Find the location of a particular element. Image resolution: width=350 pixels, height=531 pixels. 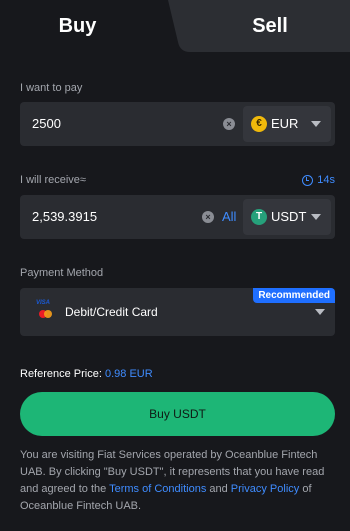

privacy-policy-link: Privacy Policy is located at coordinates (265, 489).